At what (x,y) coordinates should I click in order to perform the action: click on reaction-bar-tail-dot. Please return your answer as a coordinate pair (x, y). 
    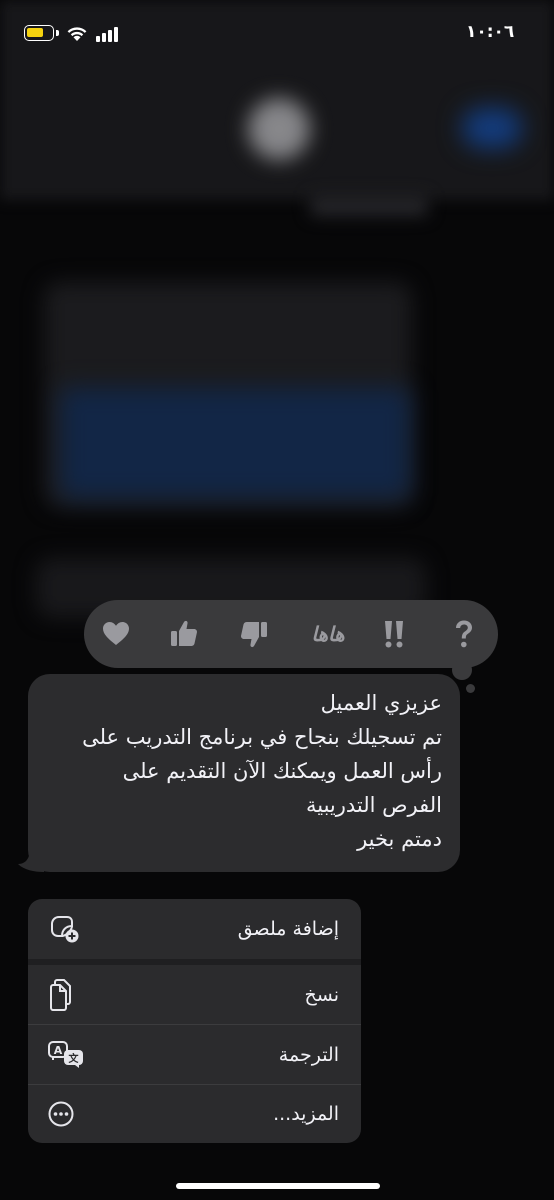
    Looking at the image, I should click on (470, 688).